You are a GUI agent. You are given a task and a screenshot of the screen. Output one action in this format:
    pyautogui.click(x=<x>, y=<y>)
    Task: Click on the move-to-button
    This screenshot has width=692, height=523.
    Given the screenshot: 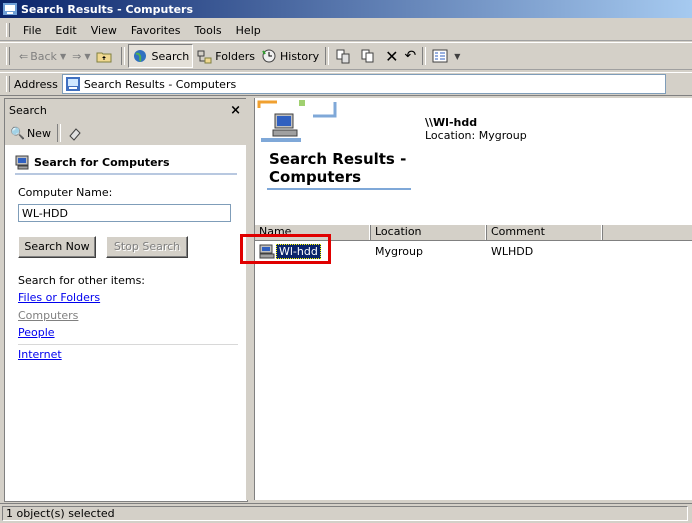 What is the action you would take?
    pyautogui.click(x=344, y=56)
    